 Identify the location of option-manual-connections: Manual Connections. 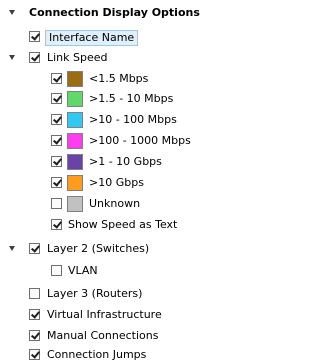
(124, 336).